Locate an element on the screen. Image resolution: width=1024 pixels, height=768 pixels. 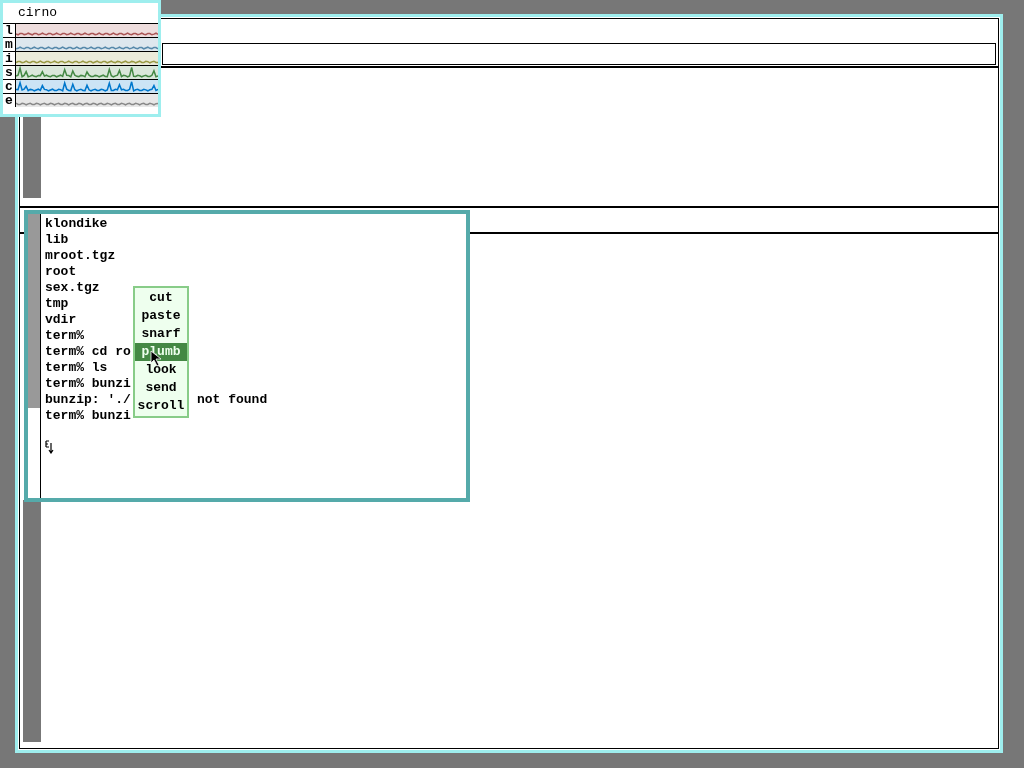
terminal-line: vdir is located at coordinates (61, 319).